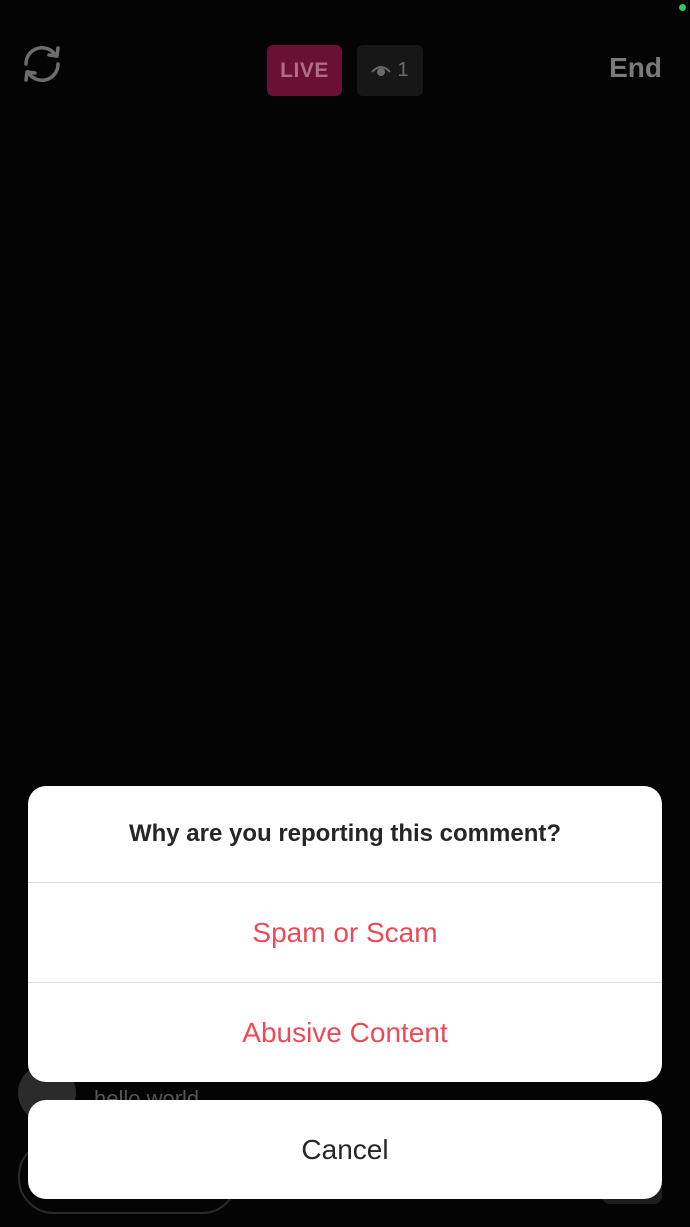 The image size is (690, 1227). I want to click on sheet-title: Why are you reporting this comment?, so click(345, 834).